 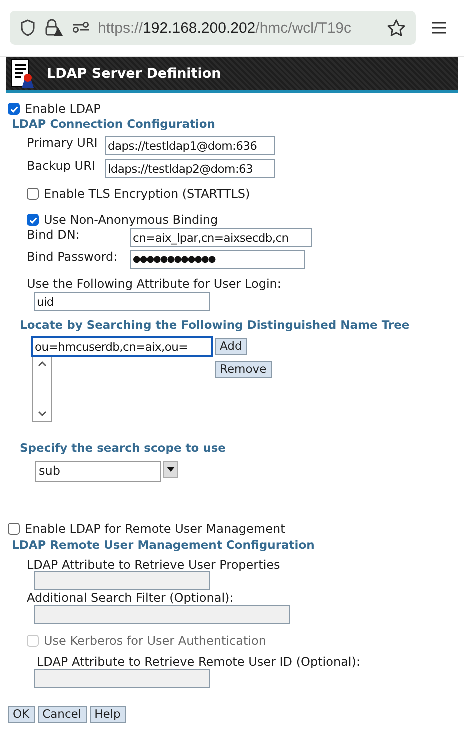 I want to click on section-heading: Specify the search scope to use, so click(x=123, y=448).